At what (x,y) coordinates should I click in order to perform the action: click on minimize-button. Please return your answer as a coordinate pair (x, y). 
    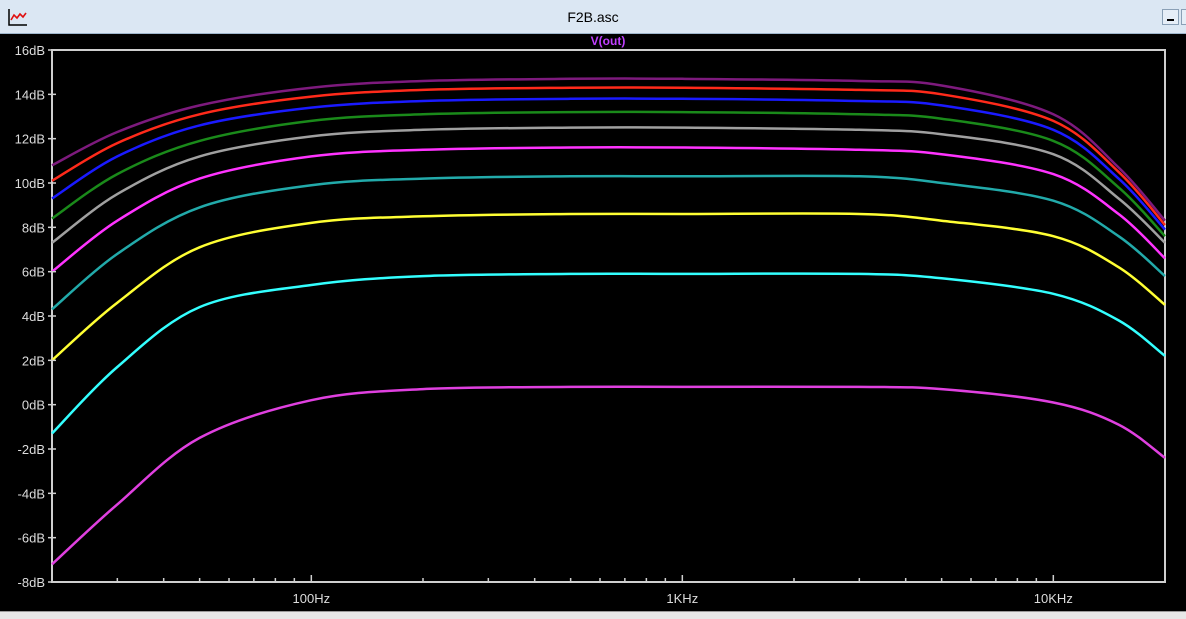
    Looking at the image, I should click on (1170, 17).